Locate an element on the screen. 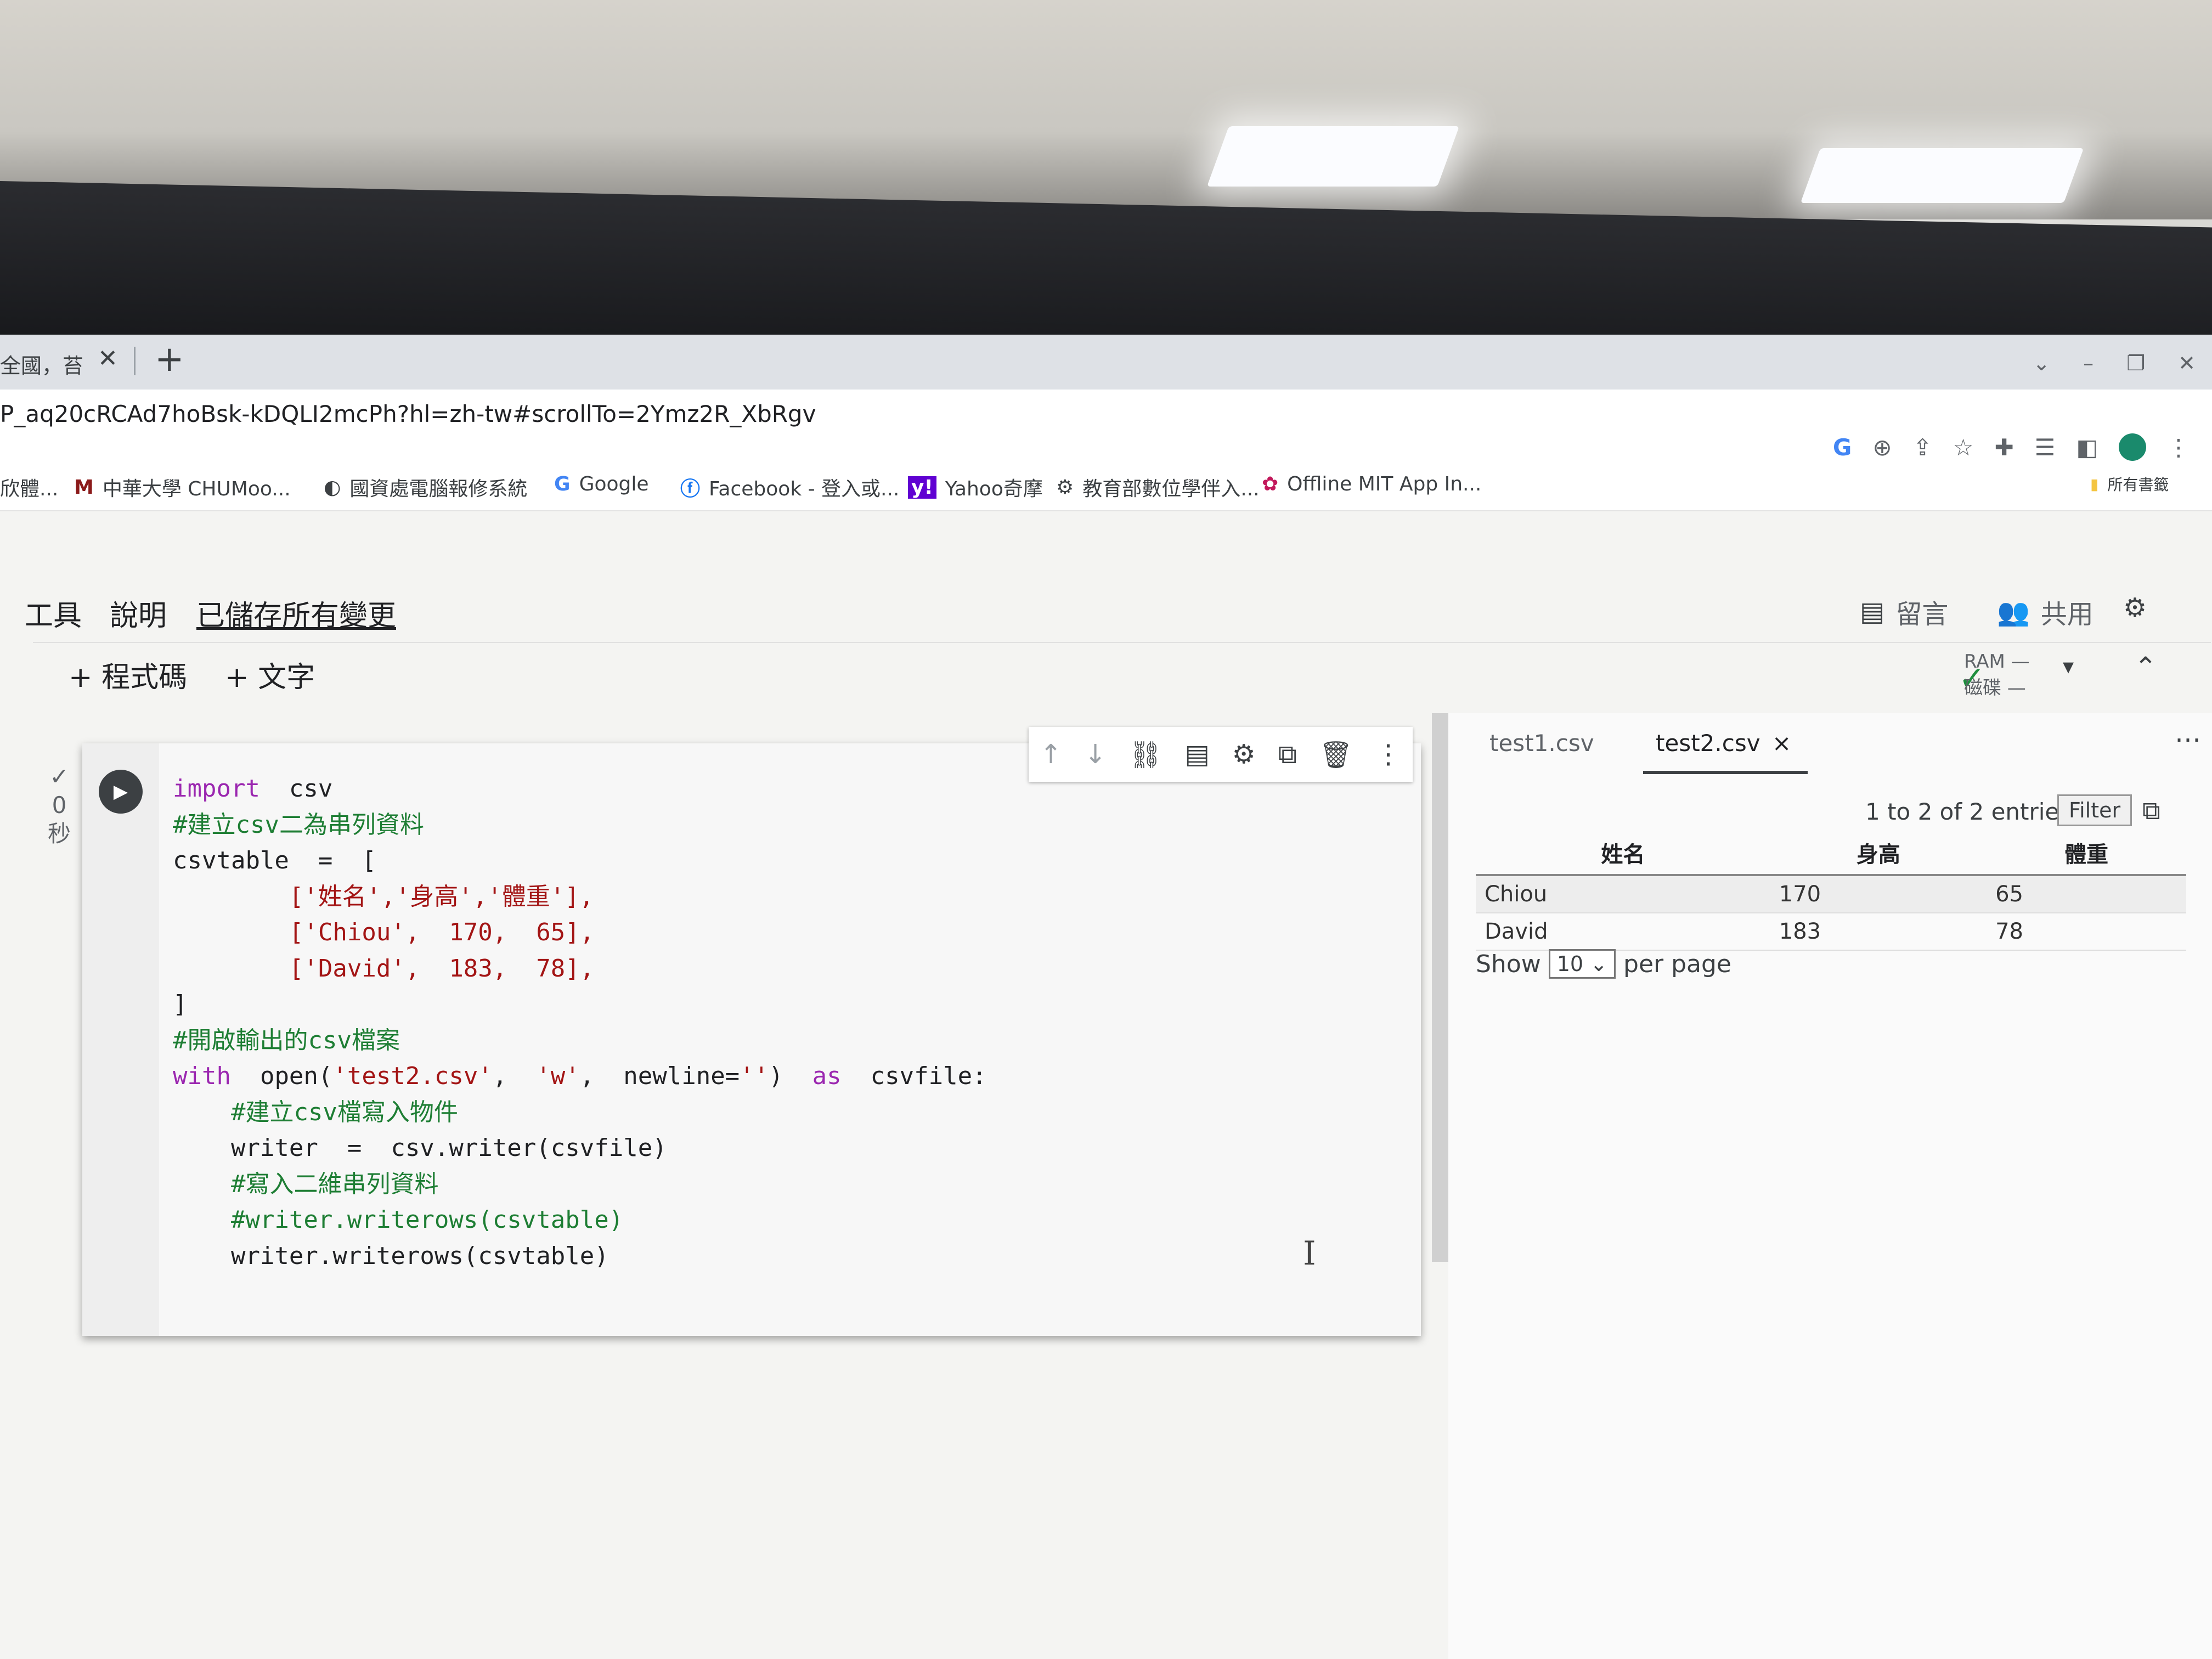  m-icon: M is located at coordinates (84, 487).